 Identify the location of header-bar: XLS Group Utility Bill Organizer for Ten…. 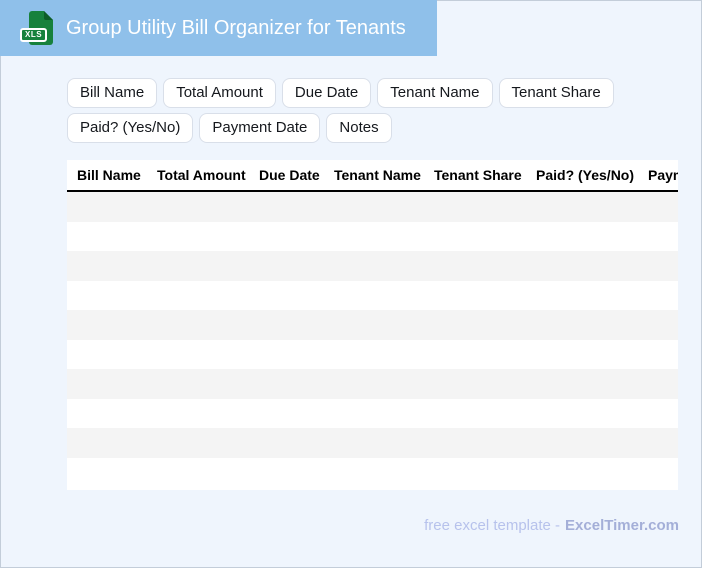
(218, 28).